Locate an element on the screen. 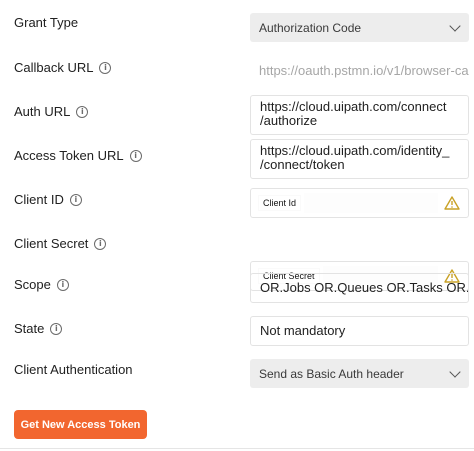 The height and width of the screenshot is (451, 474). scope-label: Scope i is located at coordinates (41, 284).